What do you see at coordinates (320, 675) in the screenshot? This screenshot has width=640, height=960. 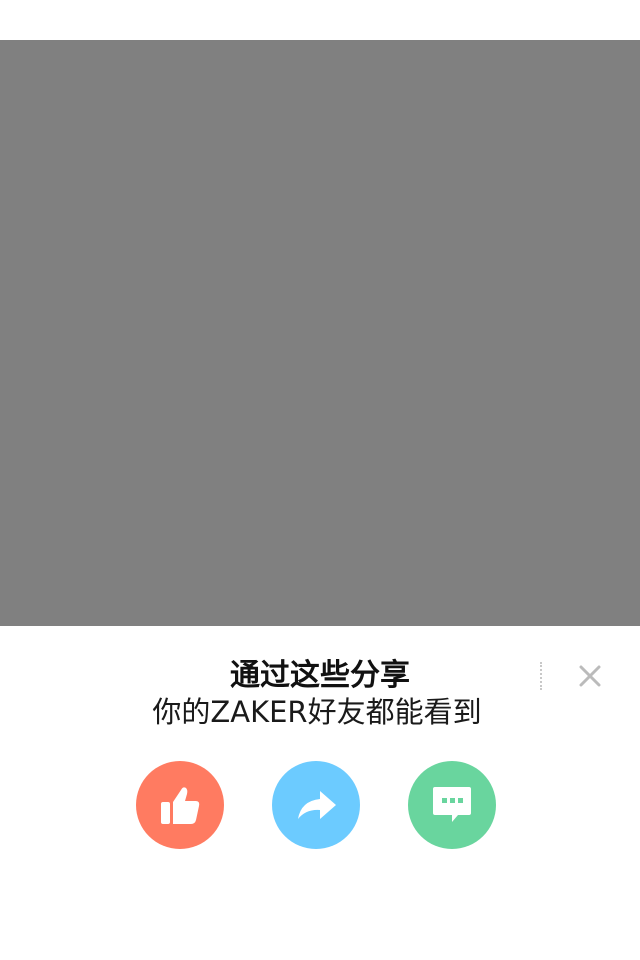 I see `share-sheet-title: 通过这些分享` at bounding box center [320, 675].